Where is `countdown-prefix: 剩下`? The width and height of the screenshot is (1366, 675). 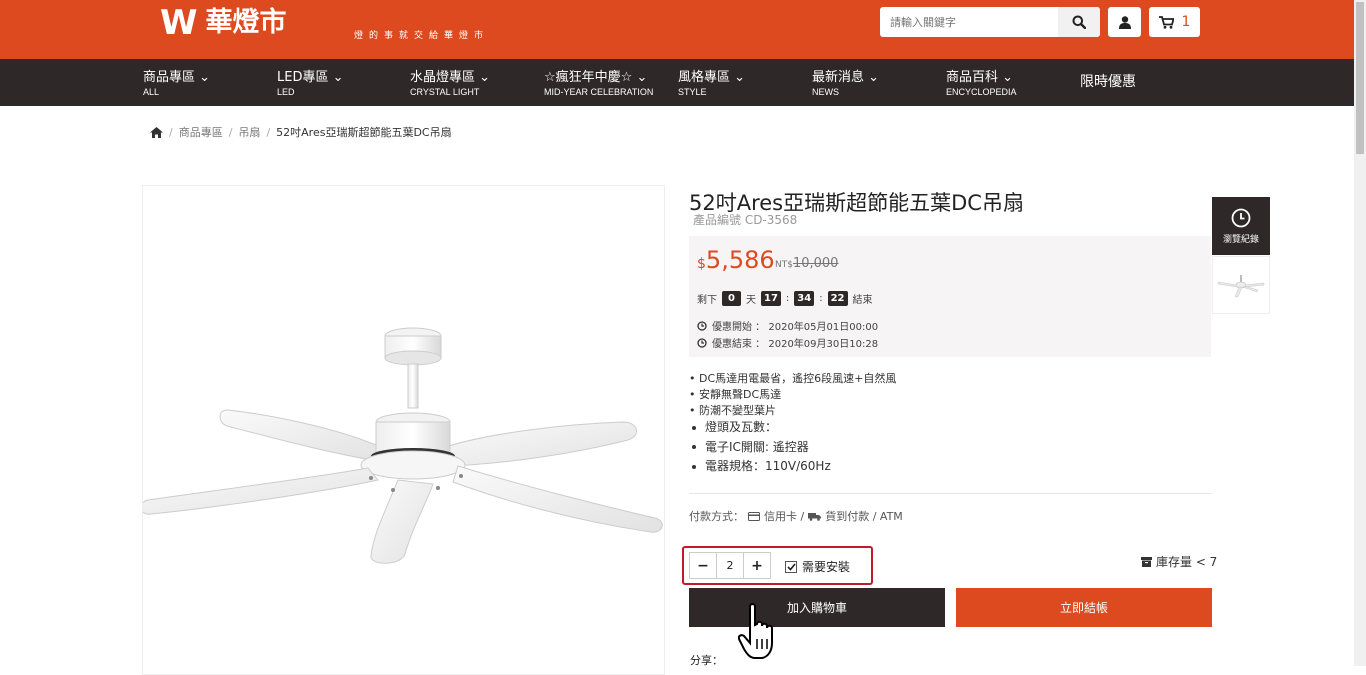 countdown-prefix: 剩下 is located at coordinates (707, 300).